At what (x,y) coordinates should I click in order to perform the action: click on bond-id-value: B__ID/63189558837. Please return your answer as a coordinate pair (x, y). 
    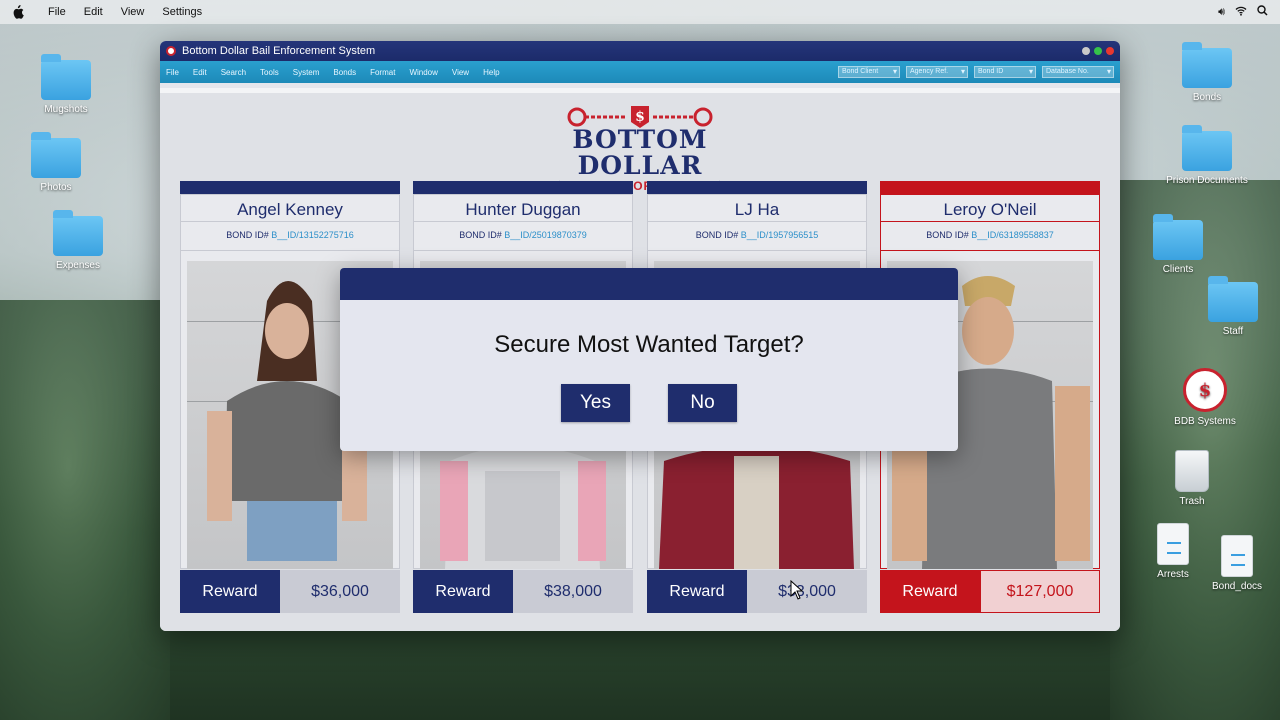
    Looking at the image, I should click on (1012, 235).